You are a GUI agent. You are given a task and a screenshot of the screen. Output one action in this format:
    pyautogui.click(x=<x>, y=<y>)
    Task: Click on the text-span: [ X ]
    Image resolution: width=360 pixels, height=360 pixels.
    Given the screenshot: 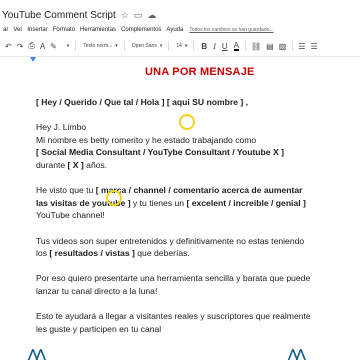 What is the action you would take?
    pyautogui.click(x=75, y=164)
    